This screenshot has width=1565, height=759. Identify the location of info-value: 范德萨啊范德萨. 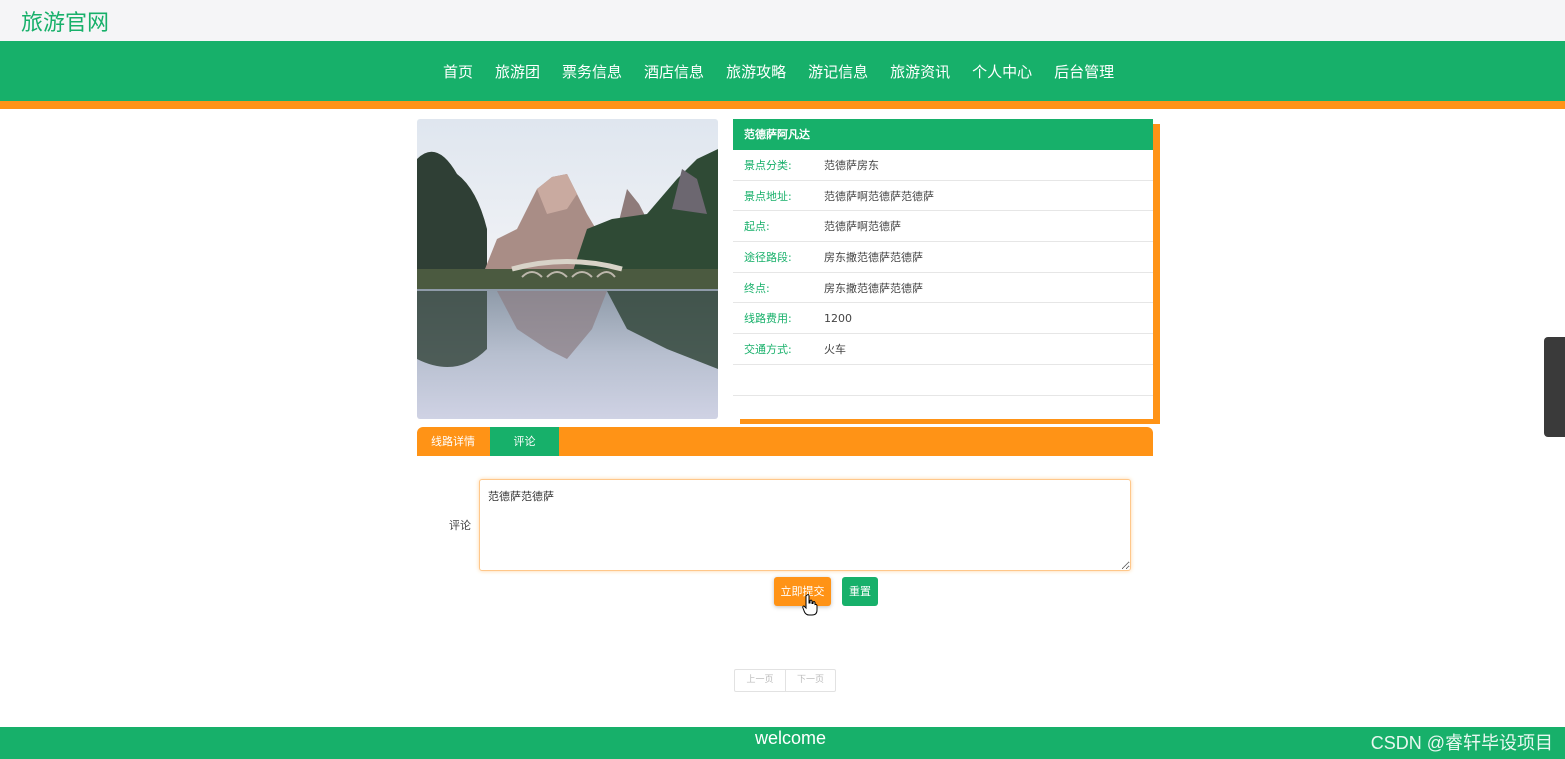
(862, 227).